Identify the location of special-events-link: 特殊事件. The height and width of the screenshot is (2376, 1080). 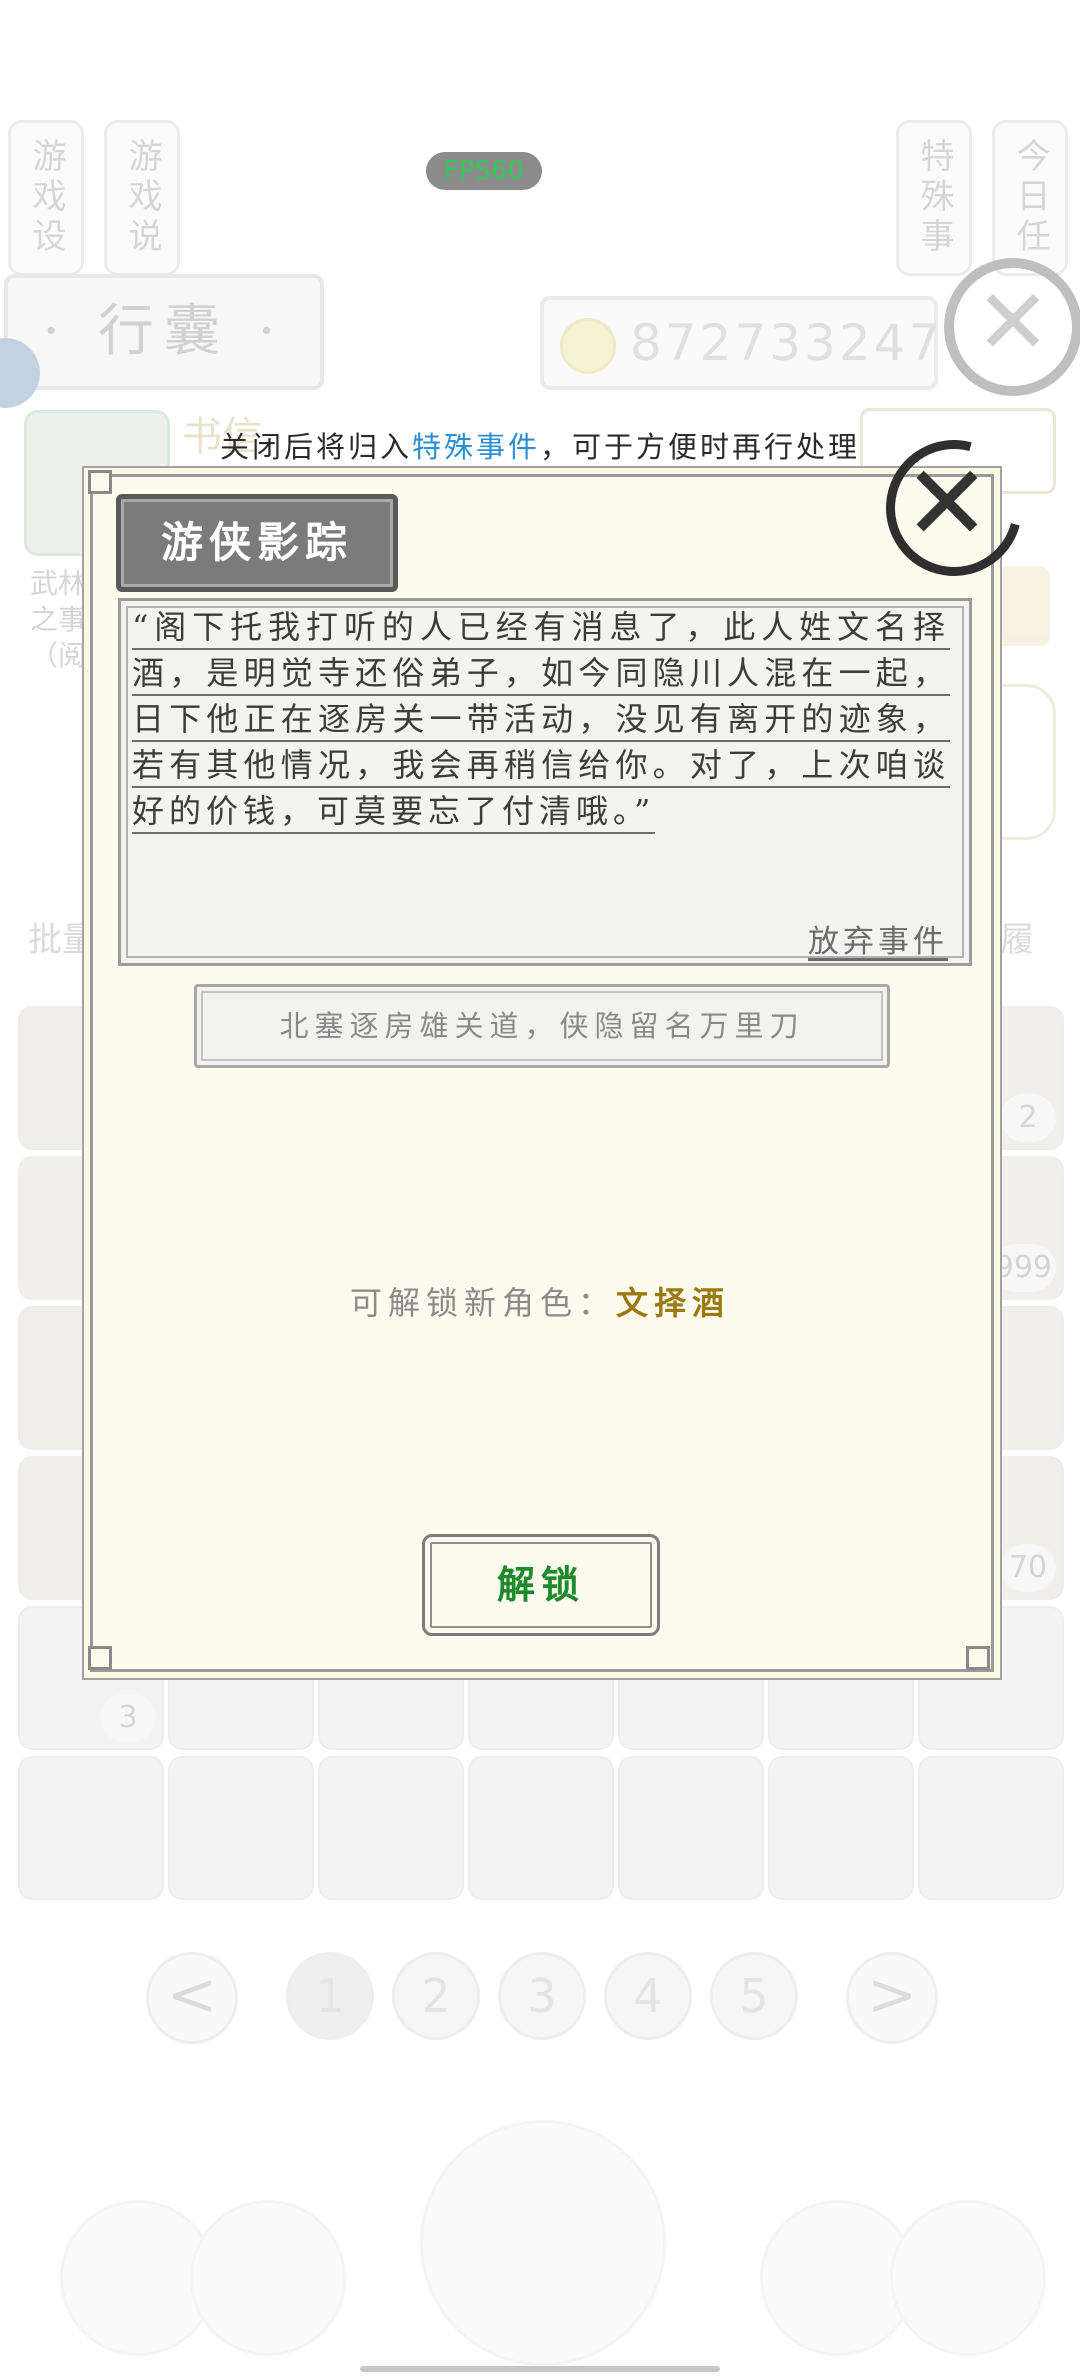
(475, 447).